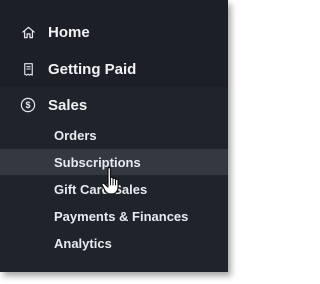  What do you see at coordinates (114, 243) in the screenshot?
I see `sidebar-subitem-analytics: Analytics` at bounding box center [114, 243].